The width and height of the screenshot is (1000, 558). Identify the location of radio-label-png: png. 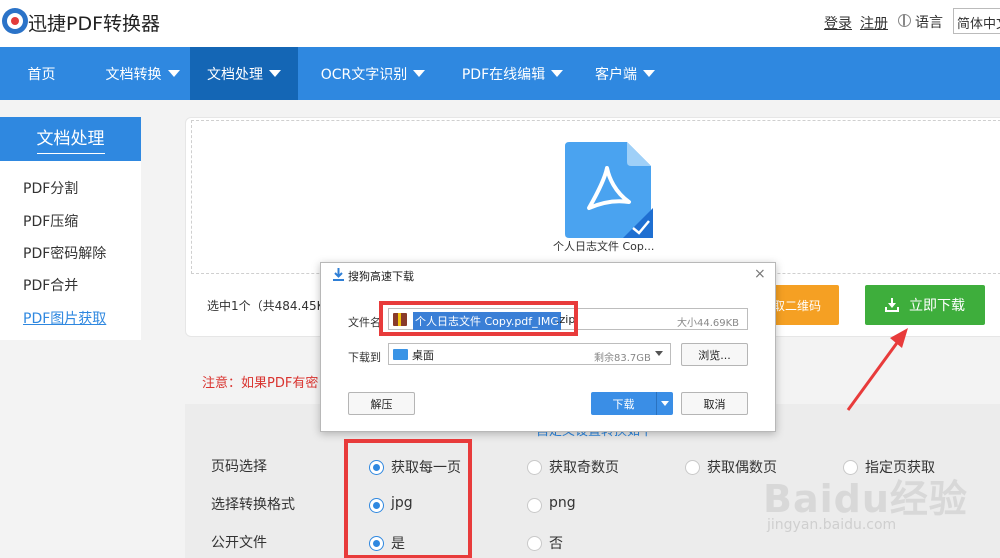
(562, 503).